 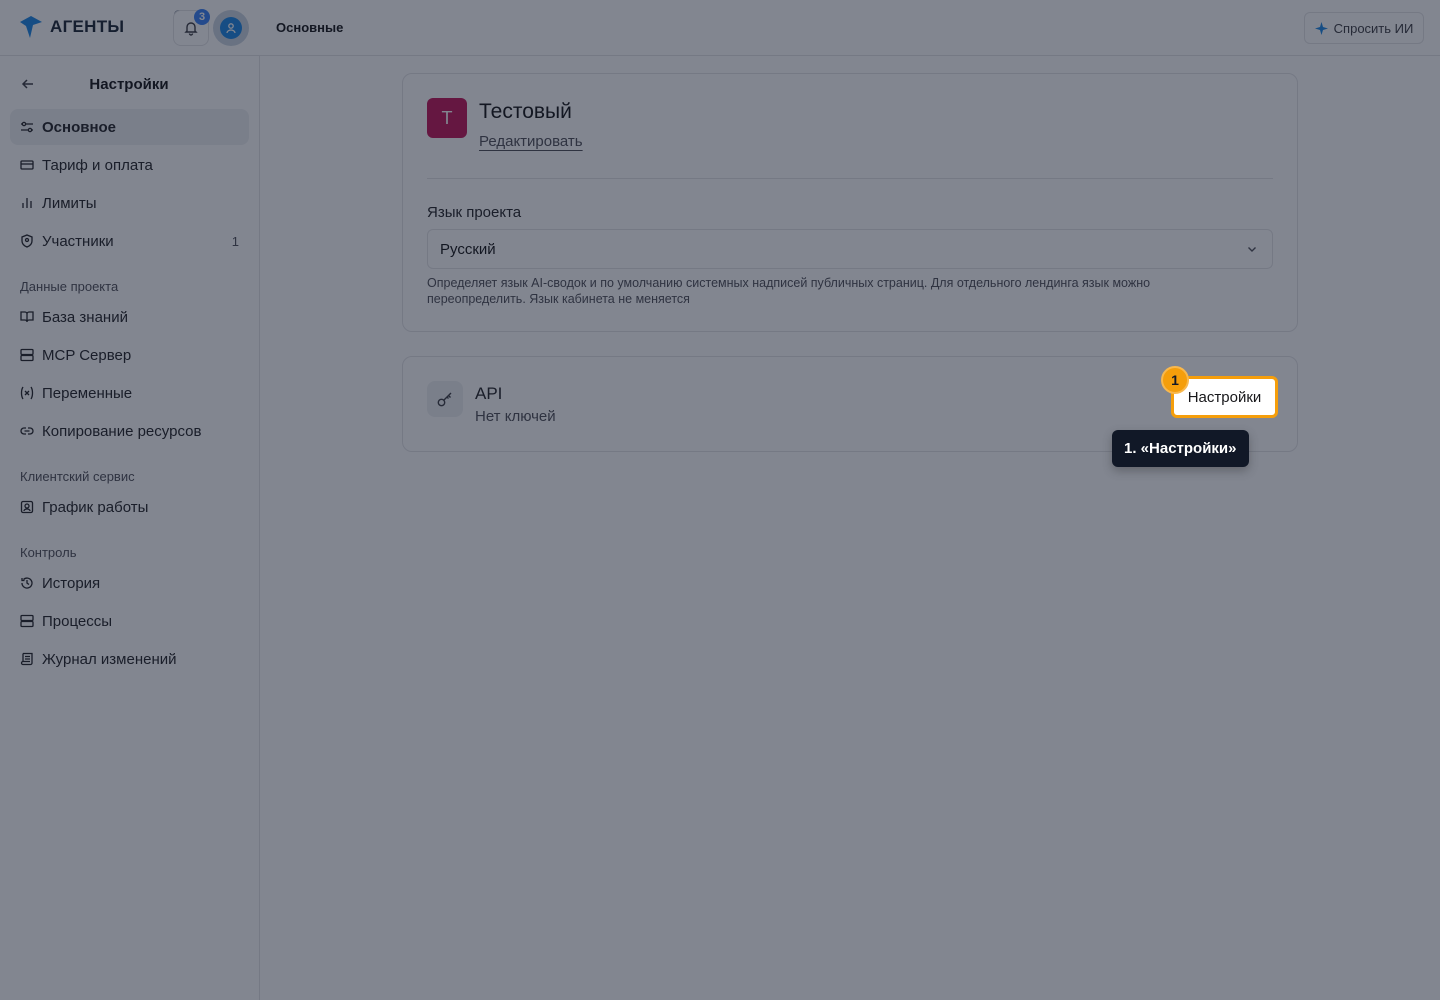 I want to click on sidebar-item-label: Журнал изменений, so click(x=109, y=659).